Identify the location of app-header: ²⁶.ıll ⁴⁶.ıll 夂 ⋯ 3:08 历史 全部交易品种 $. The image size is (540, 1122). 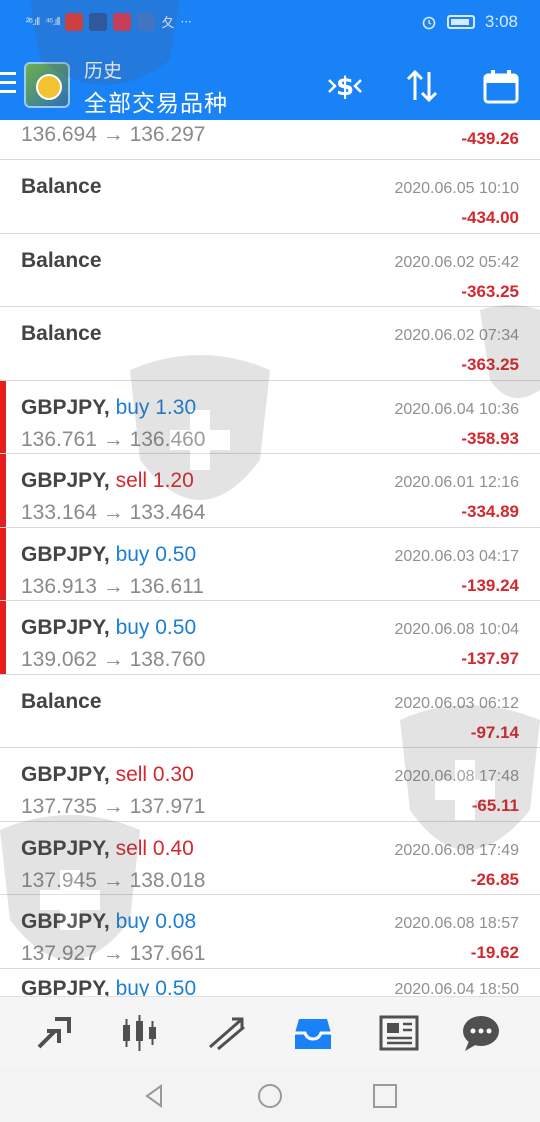
(270, 60).